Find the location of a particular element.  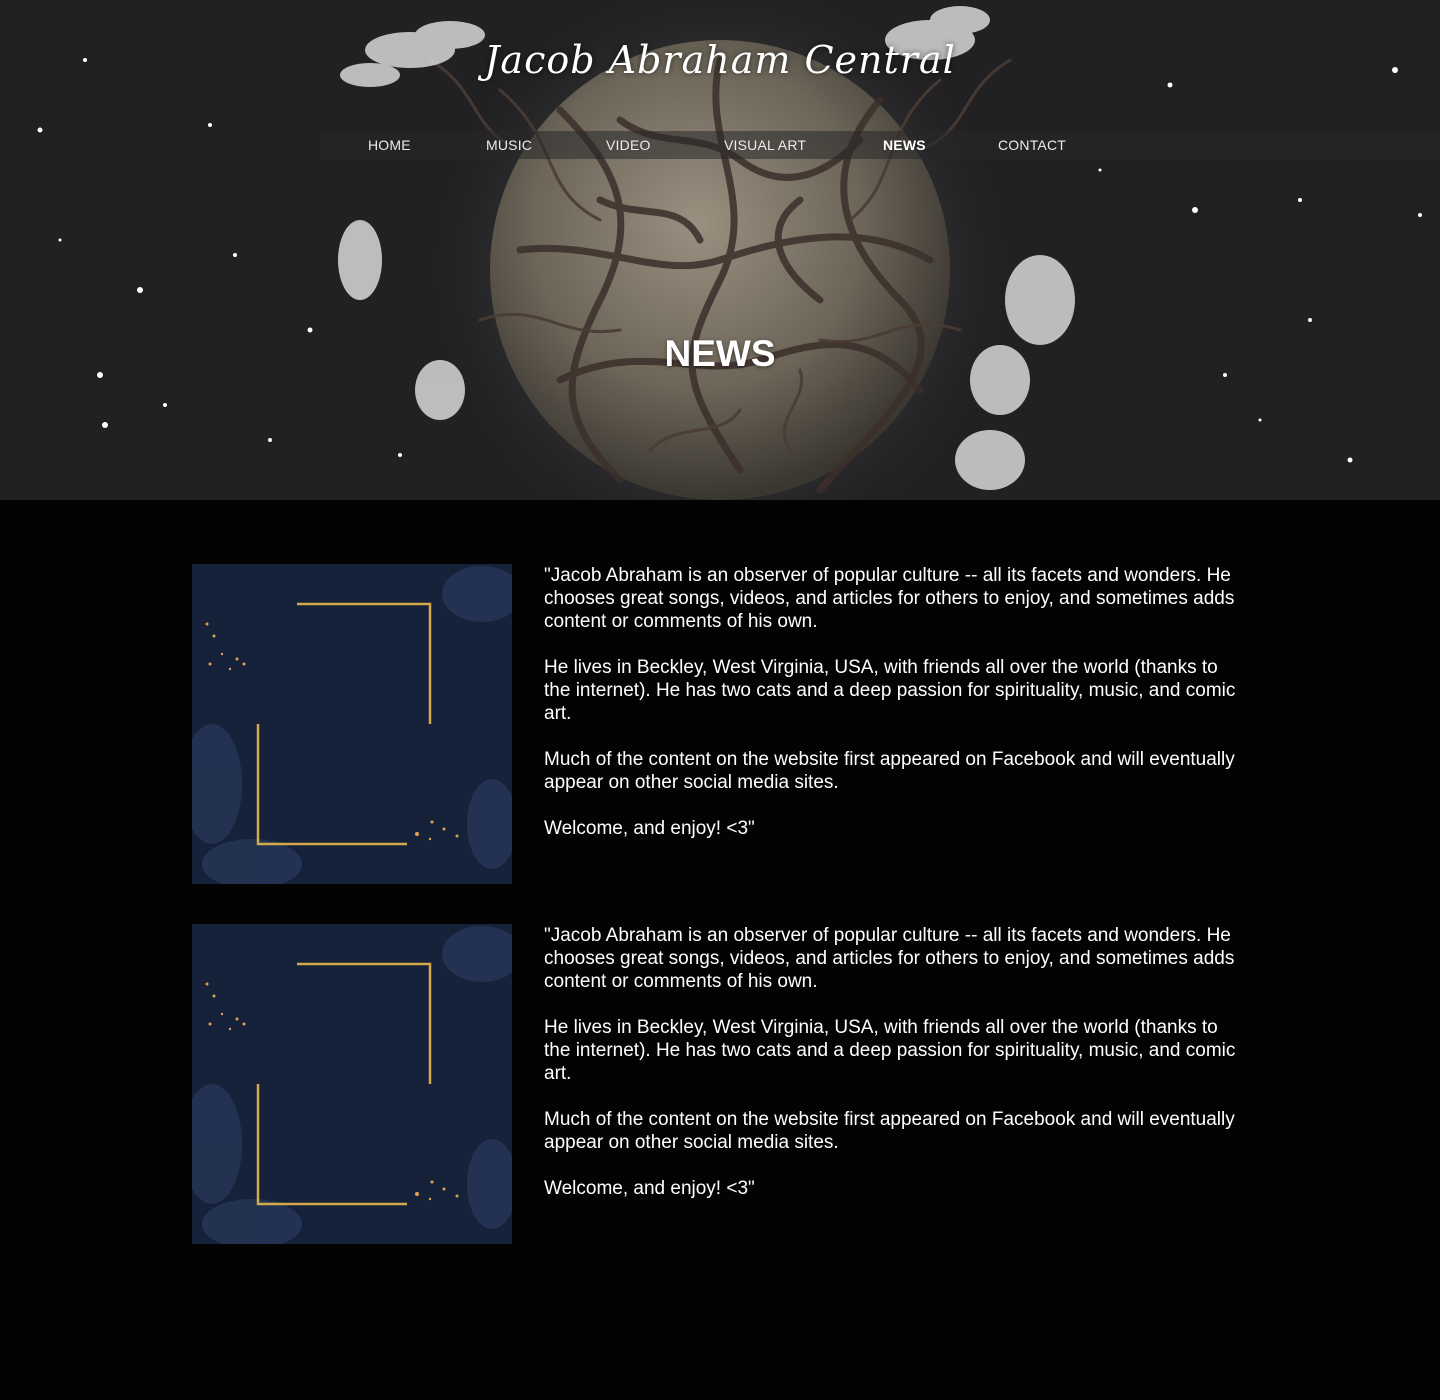

nav-item-news: NEWS is located at coordinates (904, 145).